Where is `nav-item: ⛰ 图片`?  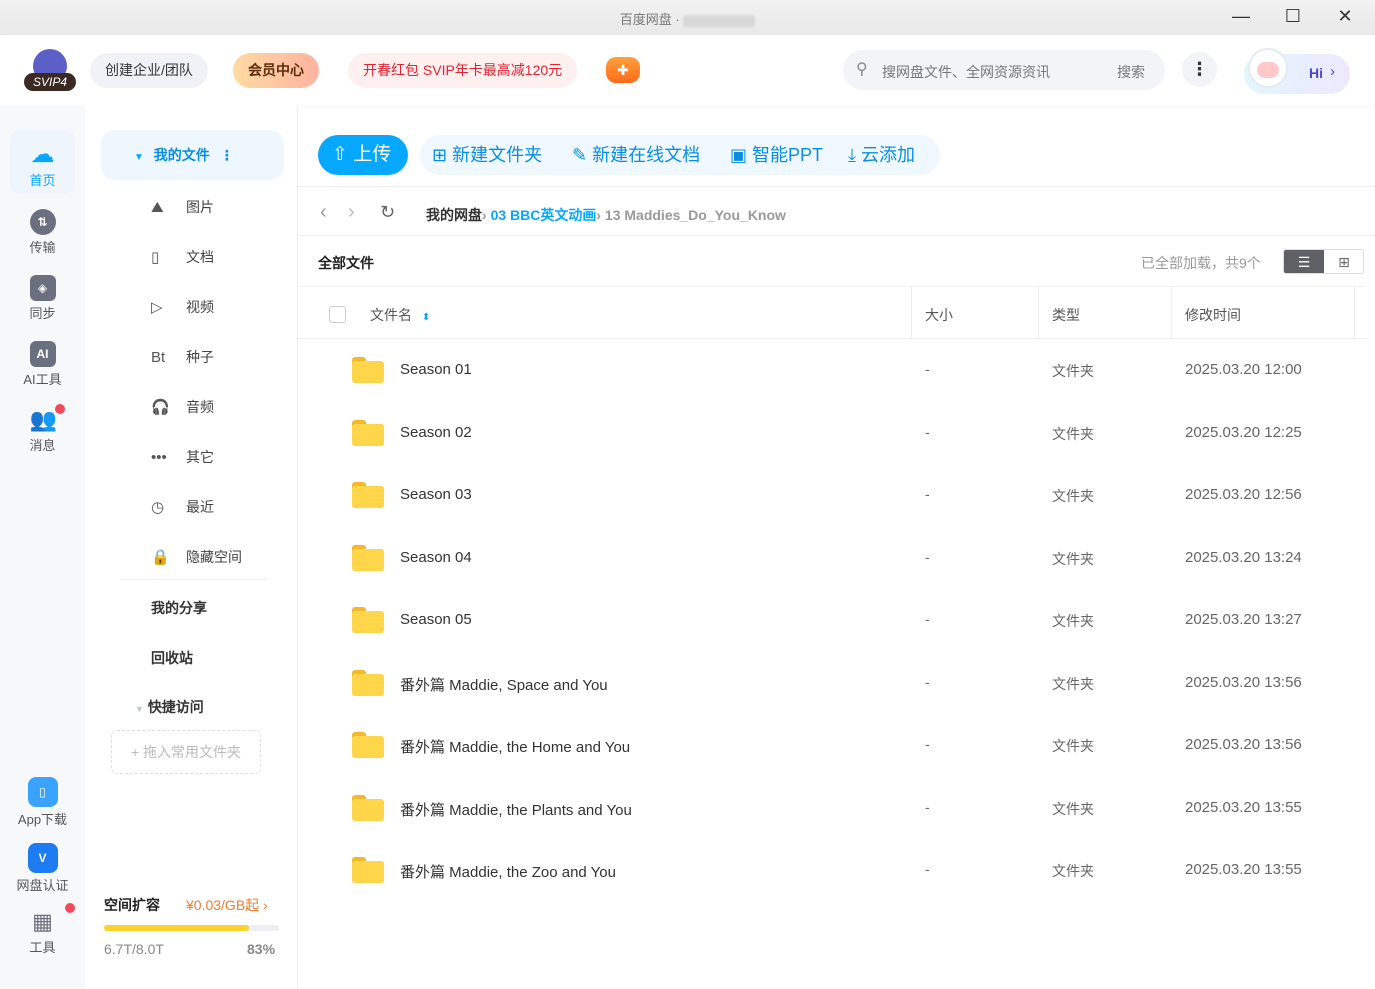
nav-item: ⛰ 图片 is located at coordinates (226, 207).